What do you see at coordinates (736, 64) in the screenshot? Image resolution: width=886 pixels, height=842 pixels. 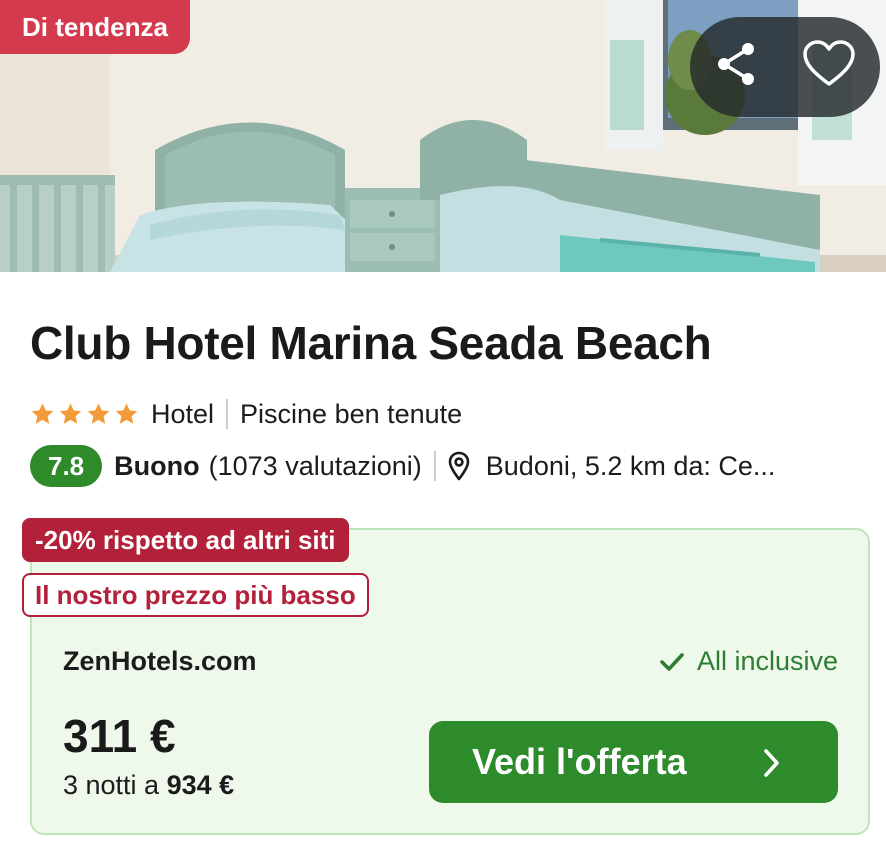 I see `share-icon` at bounding box center [736, 64].